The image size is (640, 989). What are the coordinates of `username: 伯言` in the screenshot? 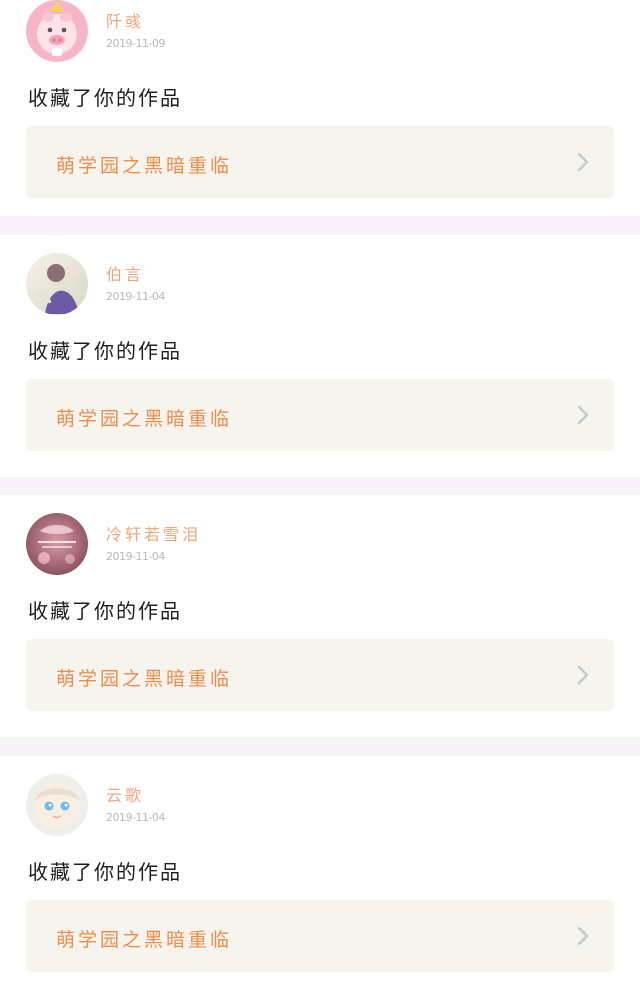 It's located at (125, 273).